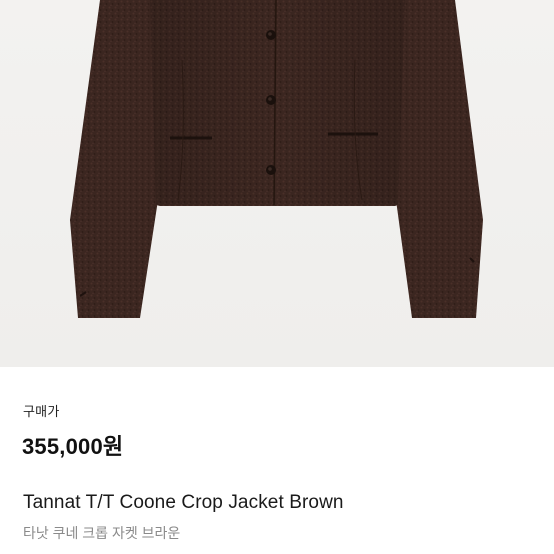  I want to click on price-value: 355,000원, so click(73, 446).